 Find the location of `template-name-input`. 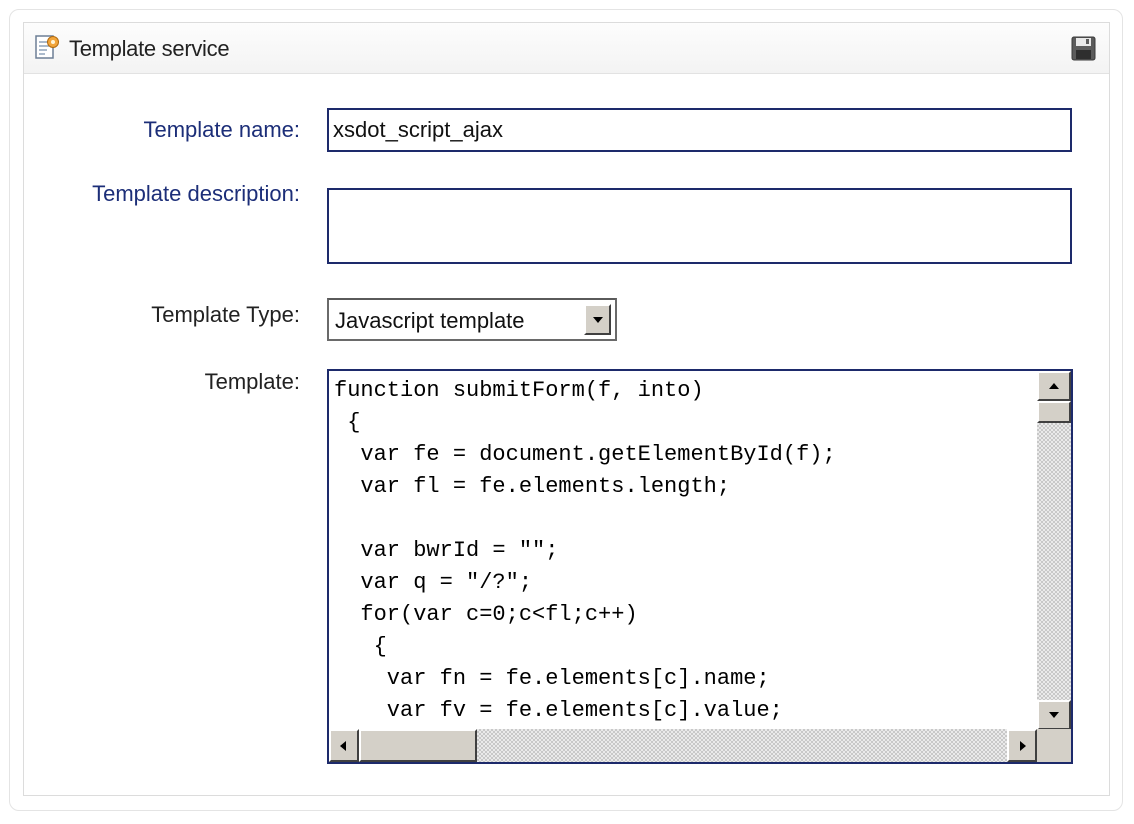

template-name-input is located at coordinates (699, 130).